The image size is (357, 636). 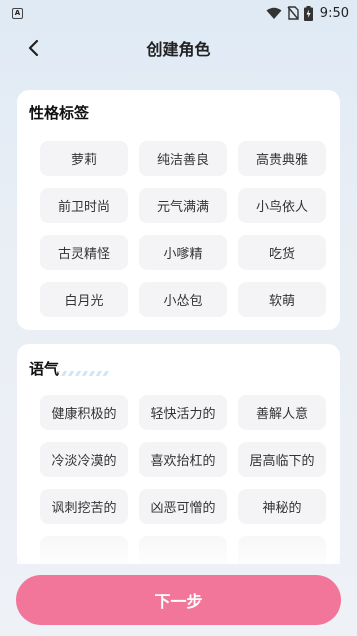 What do you see at coordinates (59, 113) in the screenshot?
I see `personality-title: 性格标签` at bounding box center [59, 113].